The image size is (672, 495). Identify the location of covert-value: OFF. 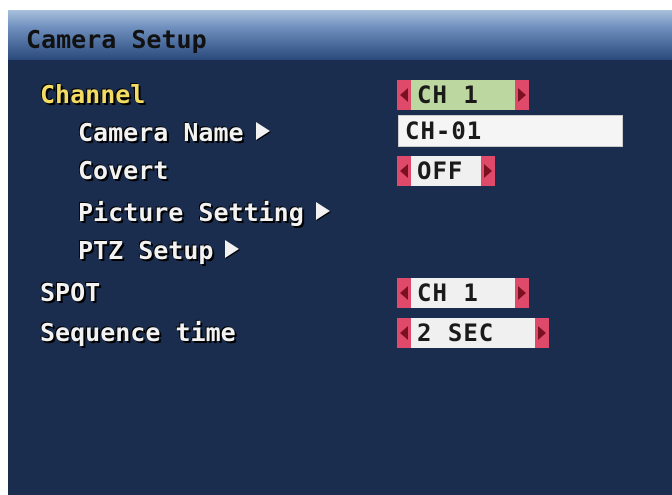
(446, 171).